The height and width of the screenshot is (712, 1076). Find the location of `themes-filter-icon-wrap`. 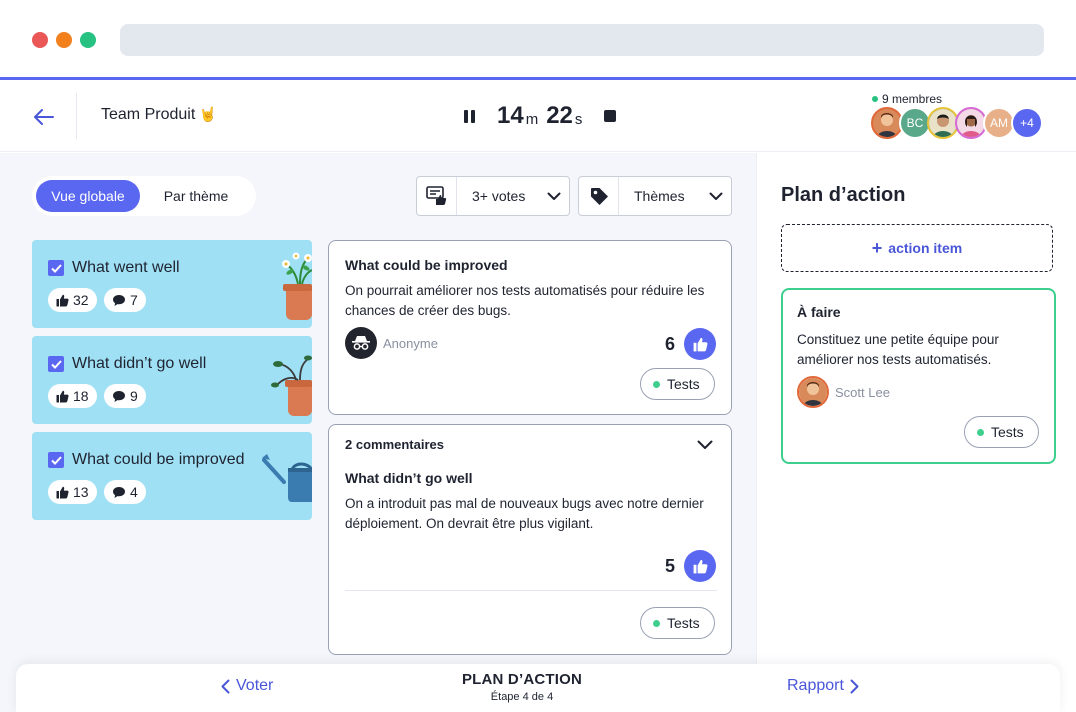

themes-filter-icon-wrap is located at coordinates (599, 196).